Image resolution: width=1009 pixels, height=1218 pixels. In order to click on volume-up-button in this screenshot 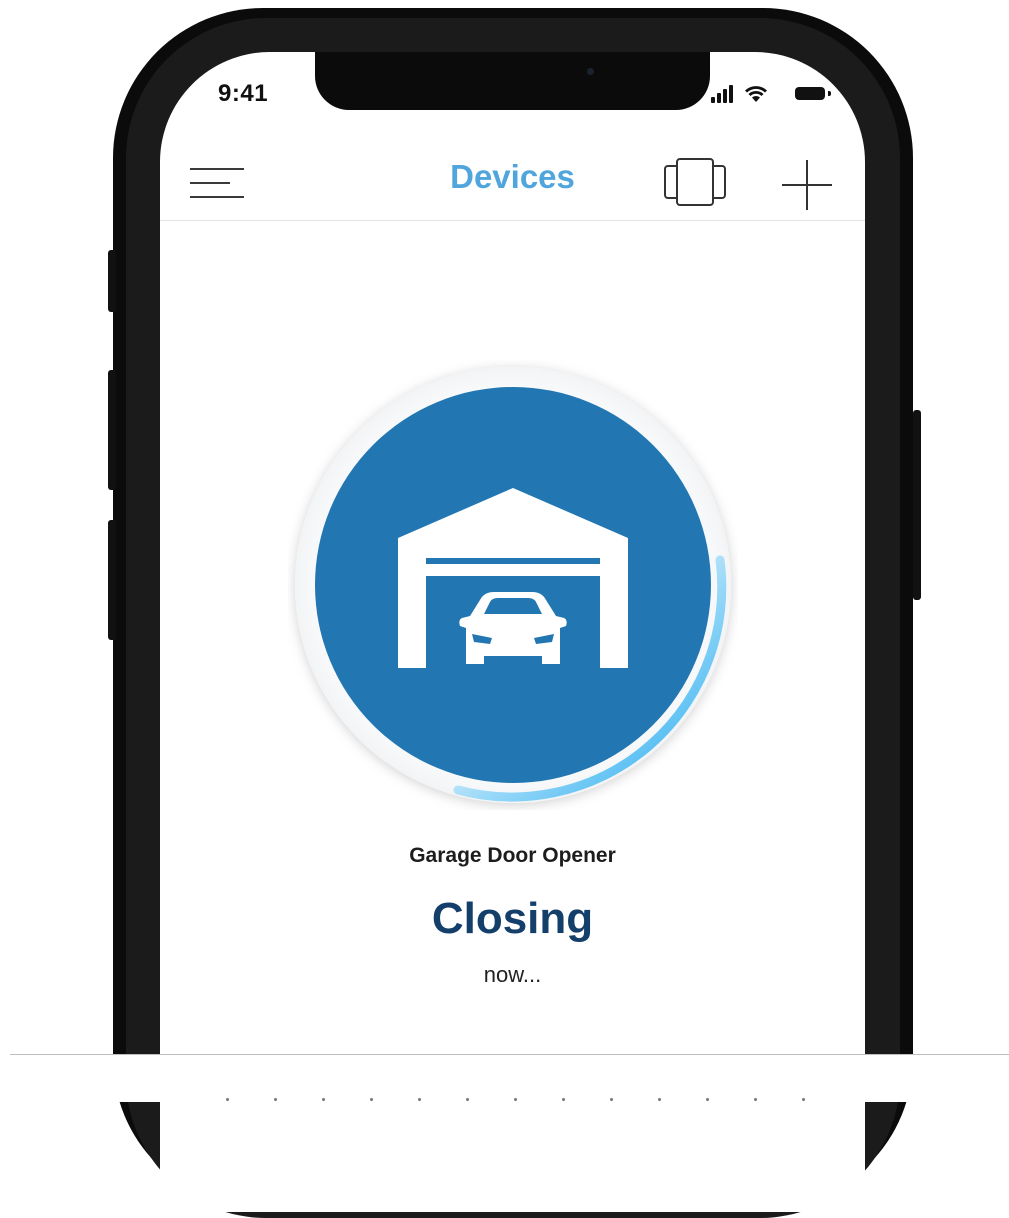, I will do `click(112, 430)`.